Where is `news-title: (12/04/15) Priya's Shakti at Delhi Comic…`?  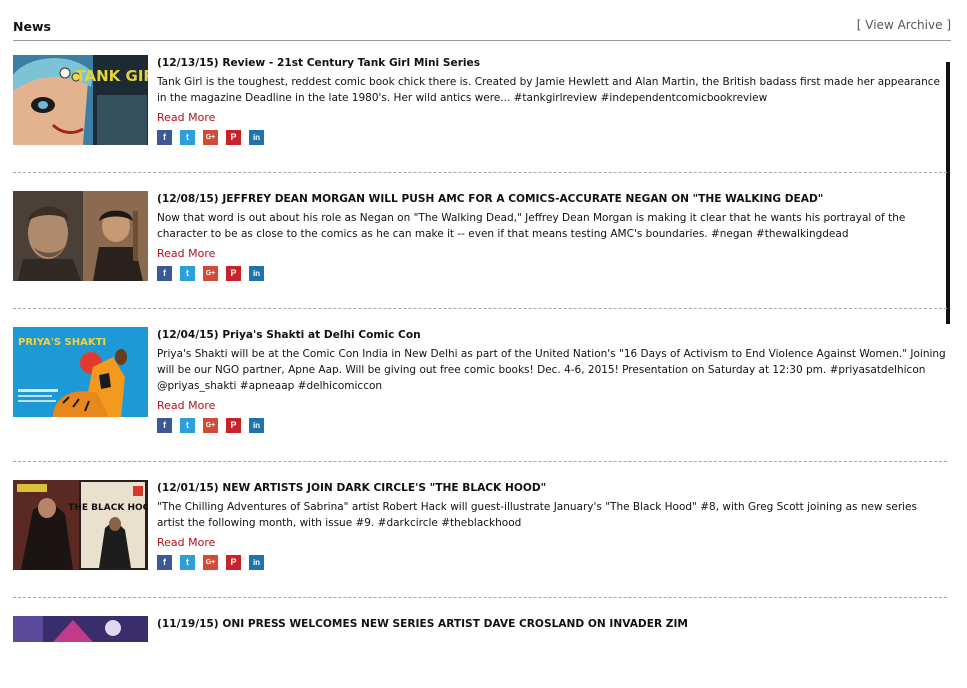
news-title: (12/04/15) Priya's Shakti at Delhi Comic… is located at coordinates (289, 335).